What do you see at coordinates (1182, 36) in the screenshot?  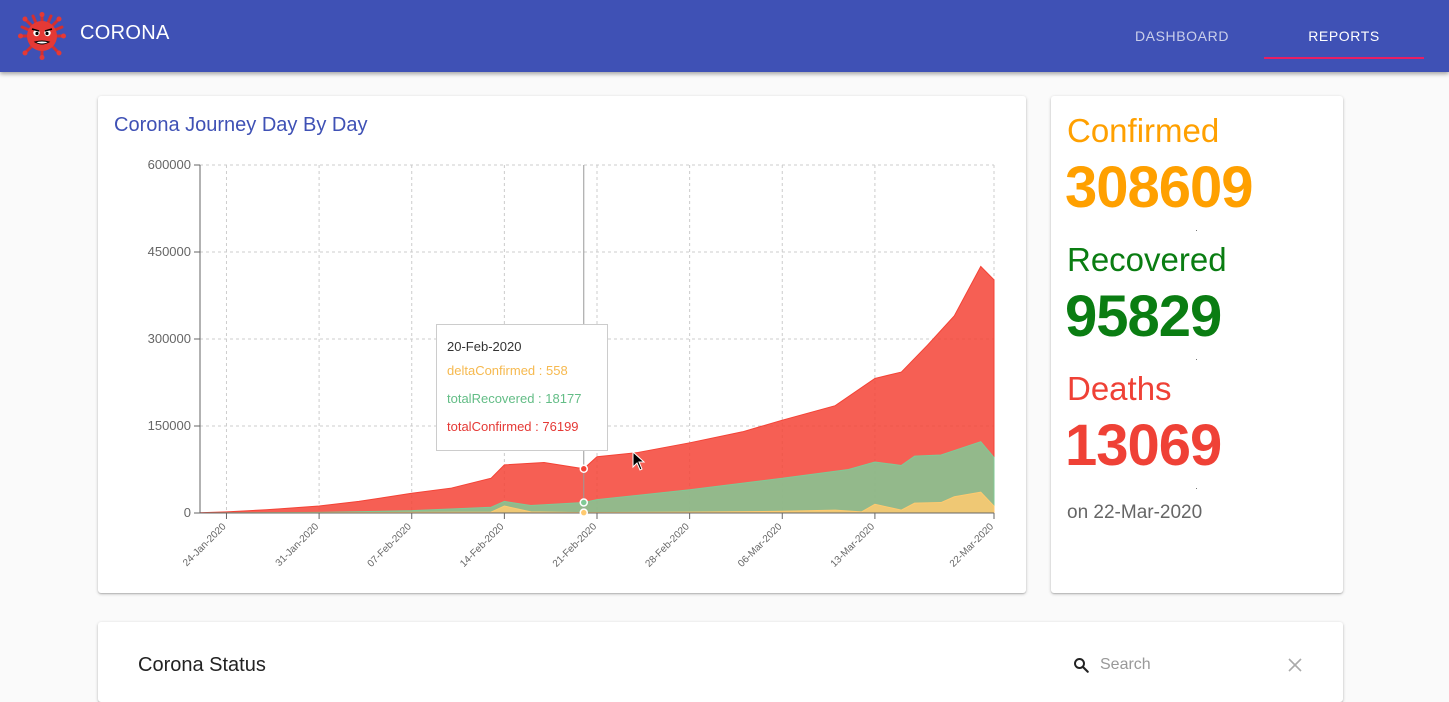 I see `tab-dashboard: DASHBOARD` at bounding box center [1182, 36].